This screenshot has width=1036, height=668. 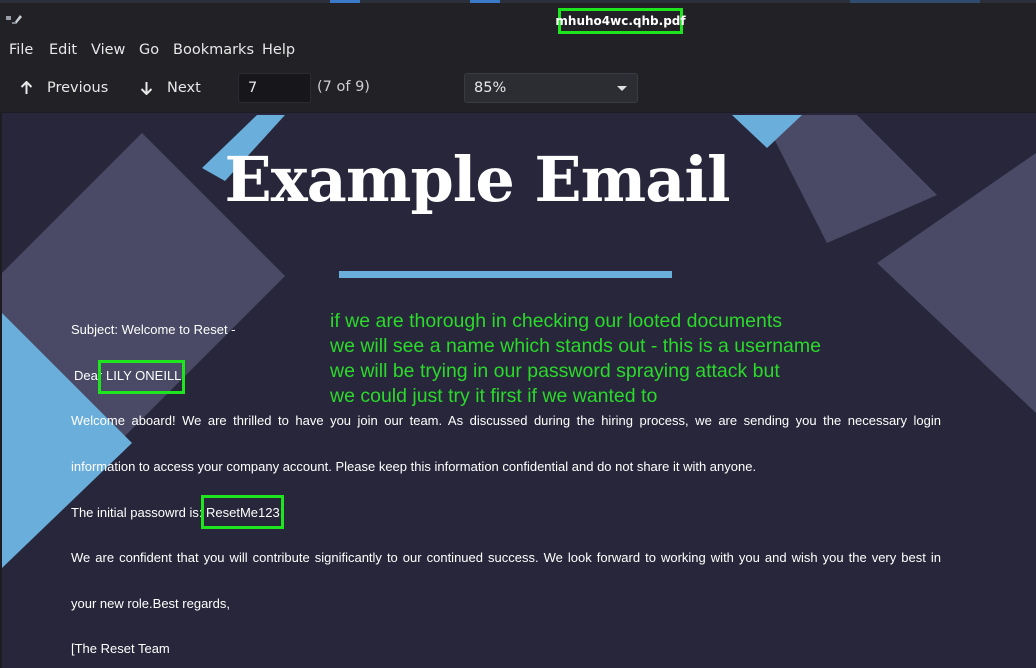 I want to click on zoom-select: 85%, so click(x=551, y=88).